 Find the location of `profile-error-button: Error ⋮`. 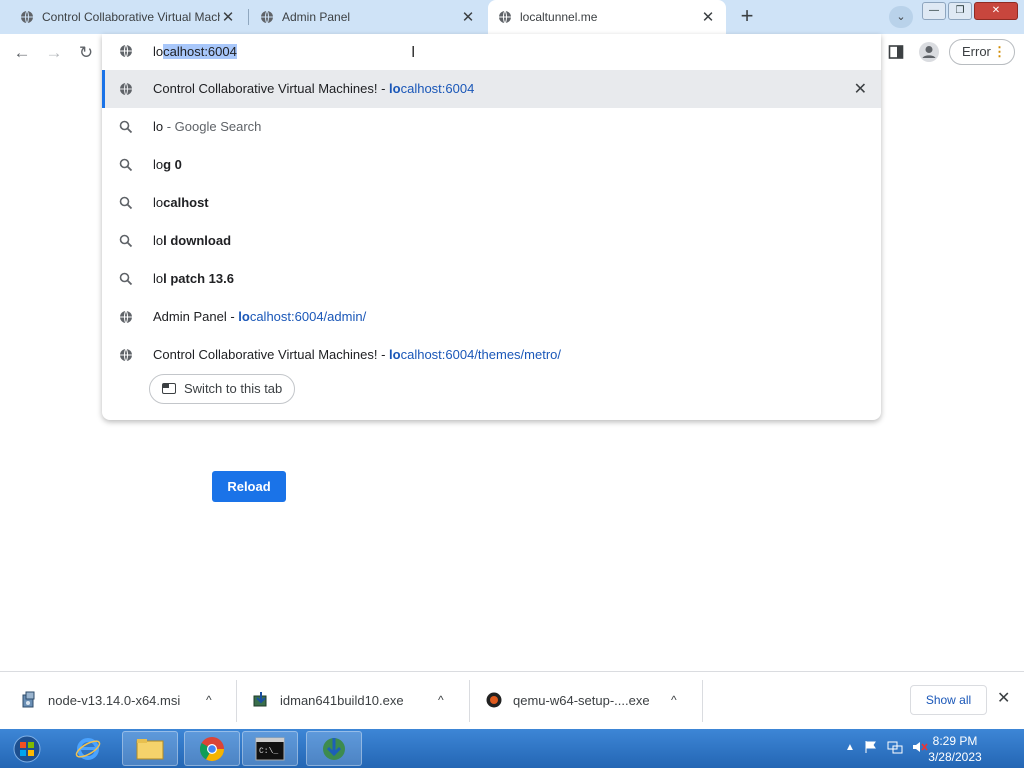

profile-error-button: Error ⋮ is located at coordinates (982, 52).